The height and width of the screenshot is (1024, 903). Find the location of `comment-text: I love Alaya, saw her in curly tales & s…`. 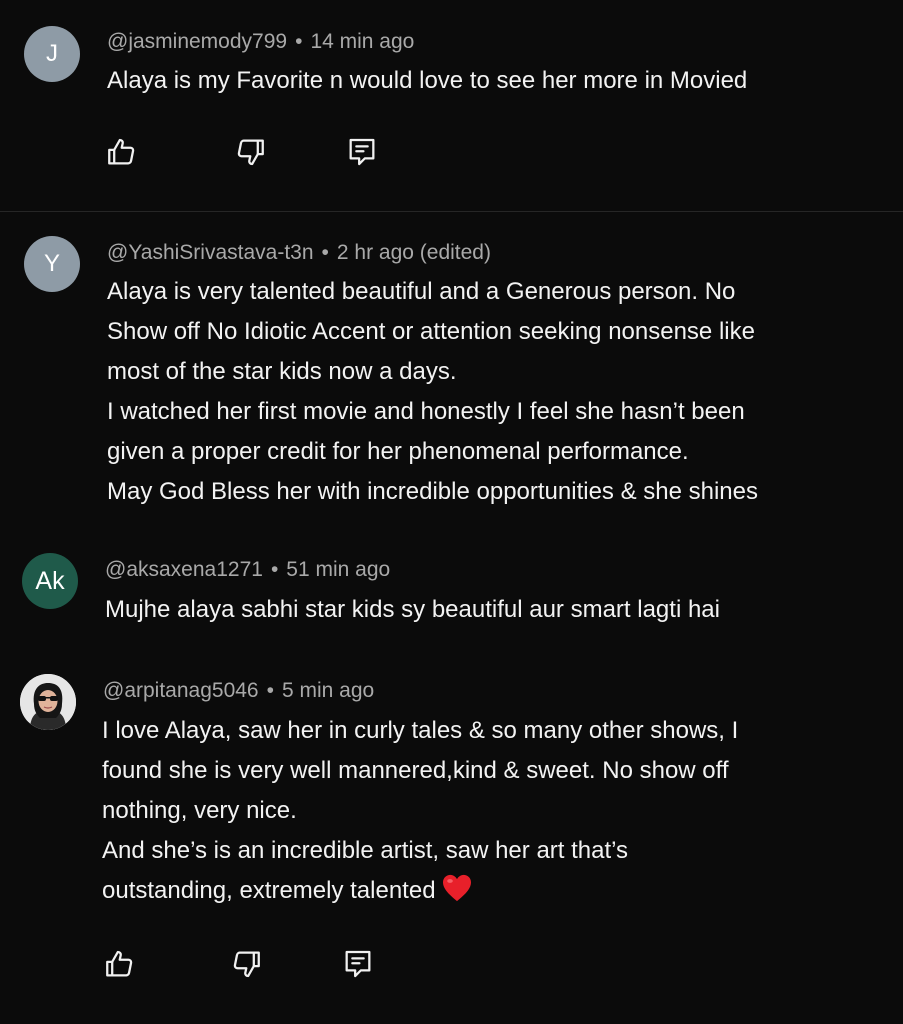

comment-text: I love Alaya, saw her in curly tales & s… is located at coordinates (420, 811).